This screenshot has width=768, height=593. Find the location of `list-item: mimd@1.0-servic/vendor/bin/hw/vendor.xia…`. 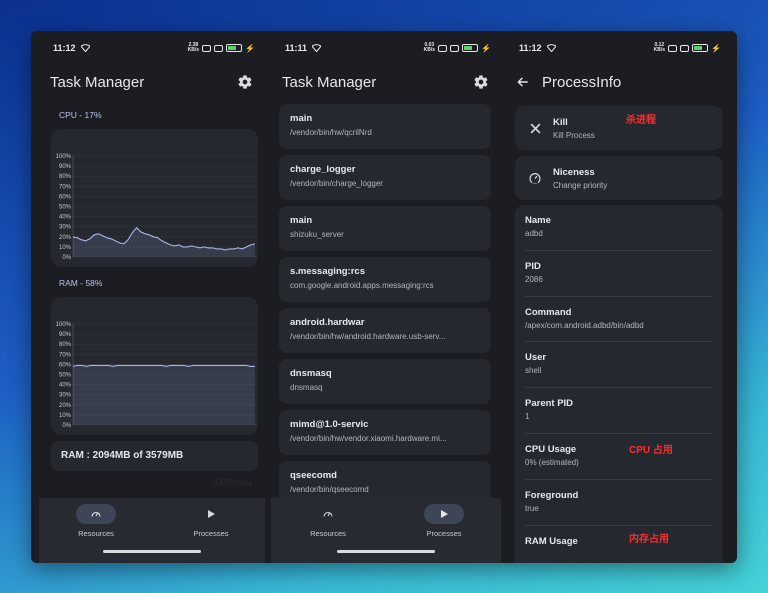

list-item: mimd@1.0-servic/vendor/bin/hw/vendor.xia… is located at coordinates (385, 432).